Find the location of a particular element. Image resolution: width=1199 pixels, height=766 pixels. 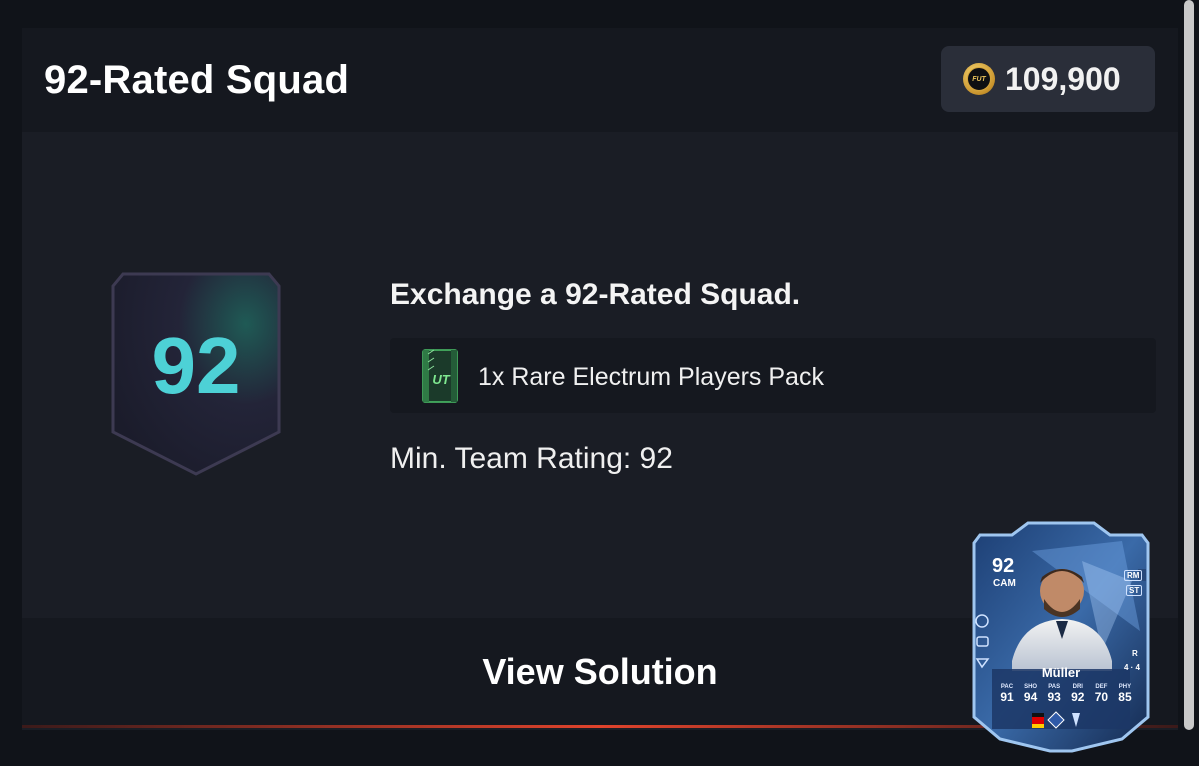

pack-icon-label: UT is located at coordinates (441, 379).